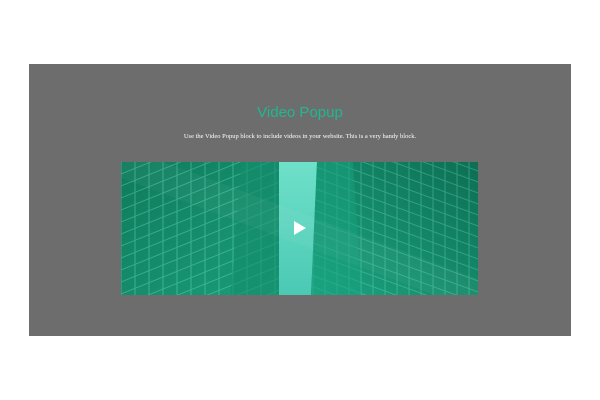 Image resolution: width=600 pixels, height=400 pixels. What do you see at coordinates (300, 112) in the screenshot?
I see `section-title: Video Popup` at bounding box center [300, 112].